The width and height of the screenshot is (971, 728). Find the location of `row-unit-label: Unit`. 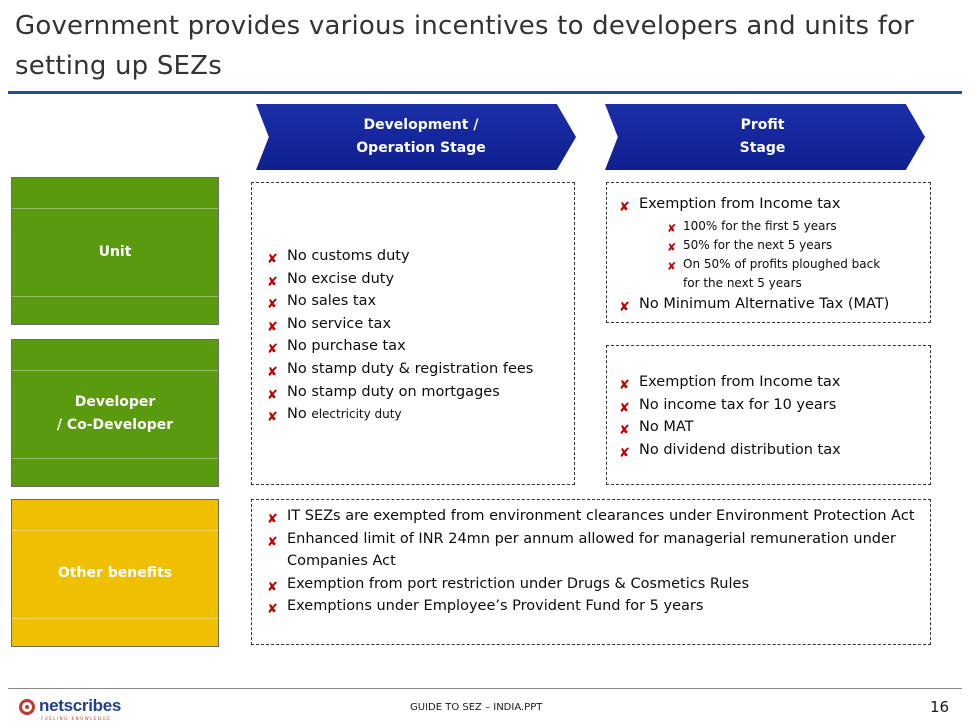

row-unit-label: Unit is located at coordinates (115, 252).